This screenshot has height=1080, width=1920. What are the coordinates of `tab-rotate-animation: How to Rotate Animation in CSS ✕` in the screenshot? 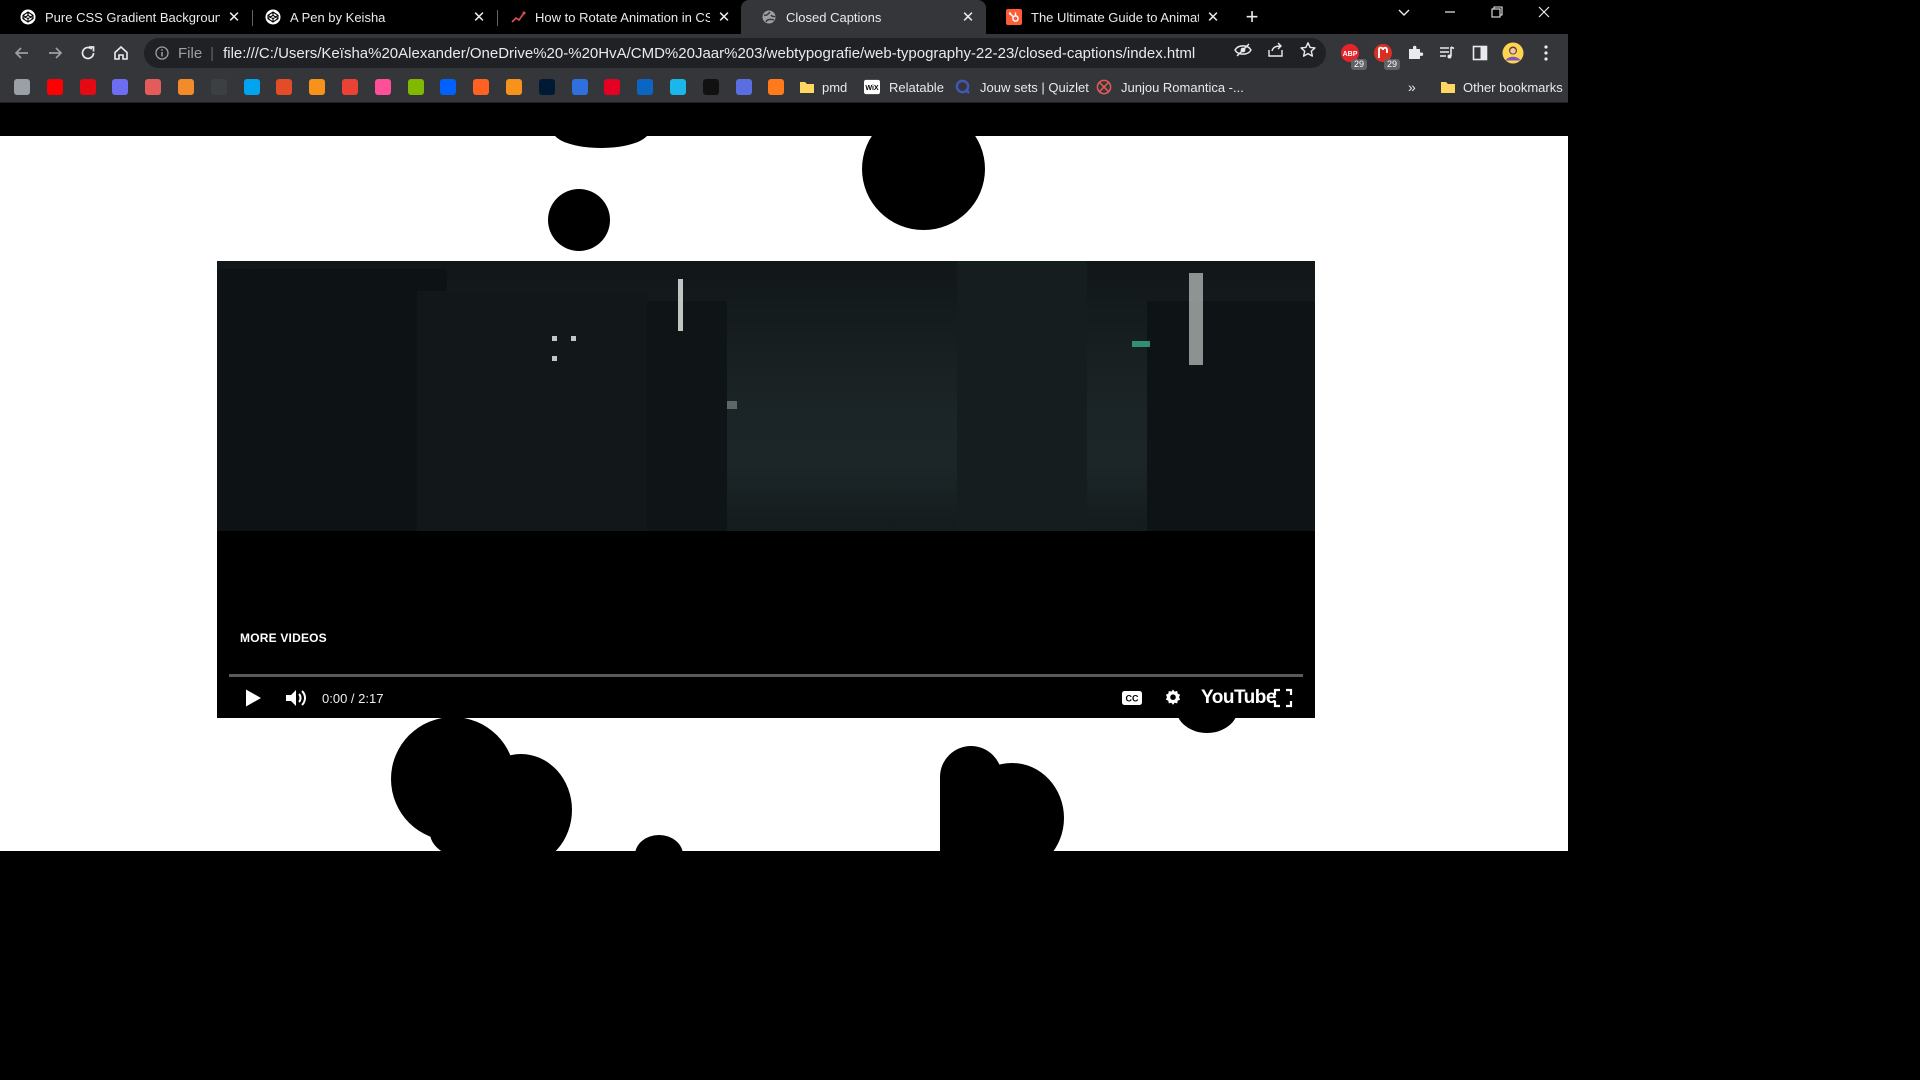 It's located at (616, 17).